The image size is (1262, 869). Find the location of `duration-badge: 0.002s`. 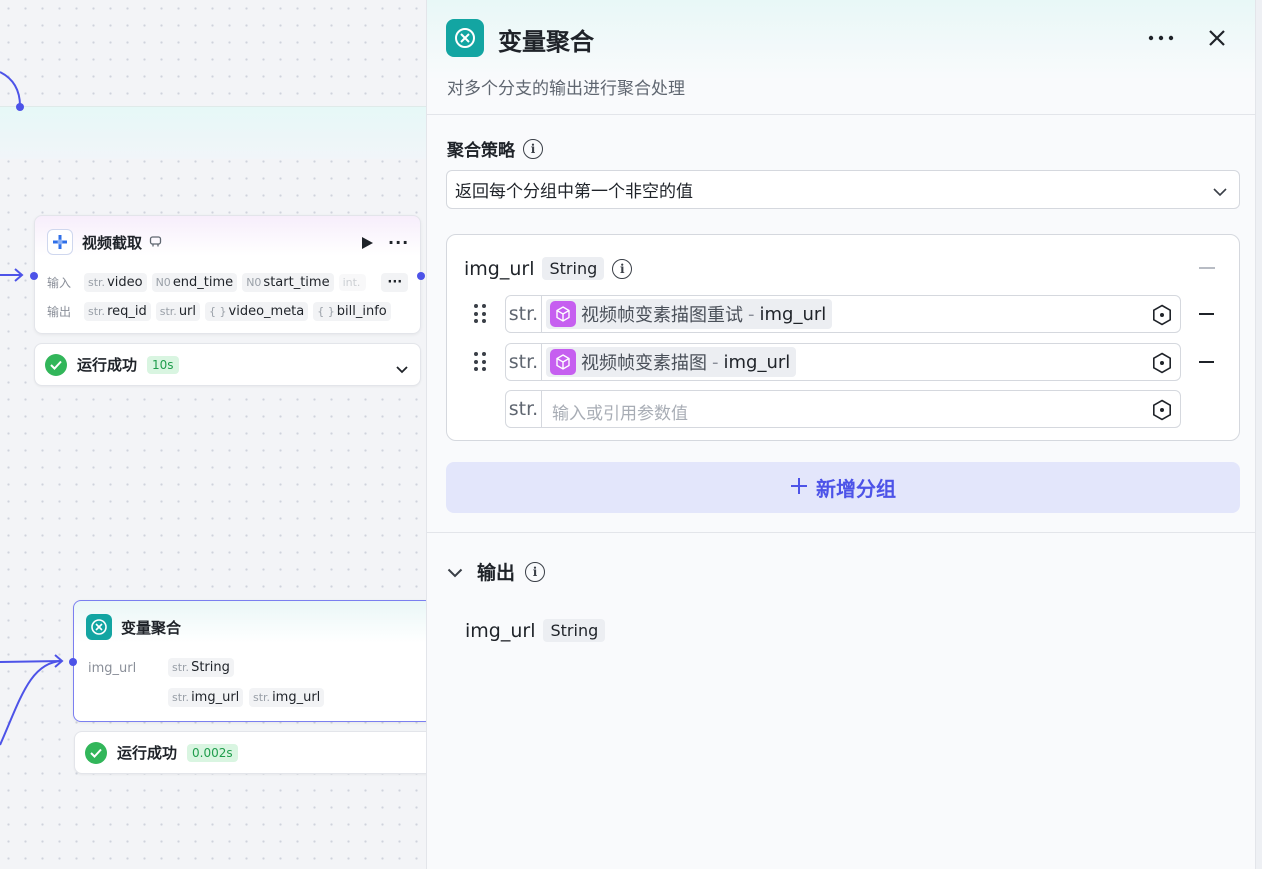

duration-badge: 0.002s is located at coordinates (212, 752).